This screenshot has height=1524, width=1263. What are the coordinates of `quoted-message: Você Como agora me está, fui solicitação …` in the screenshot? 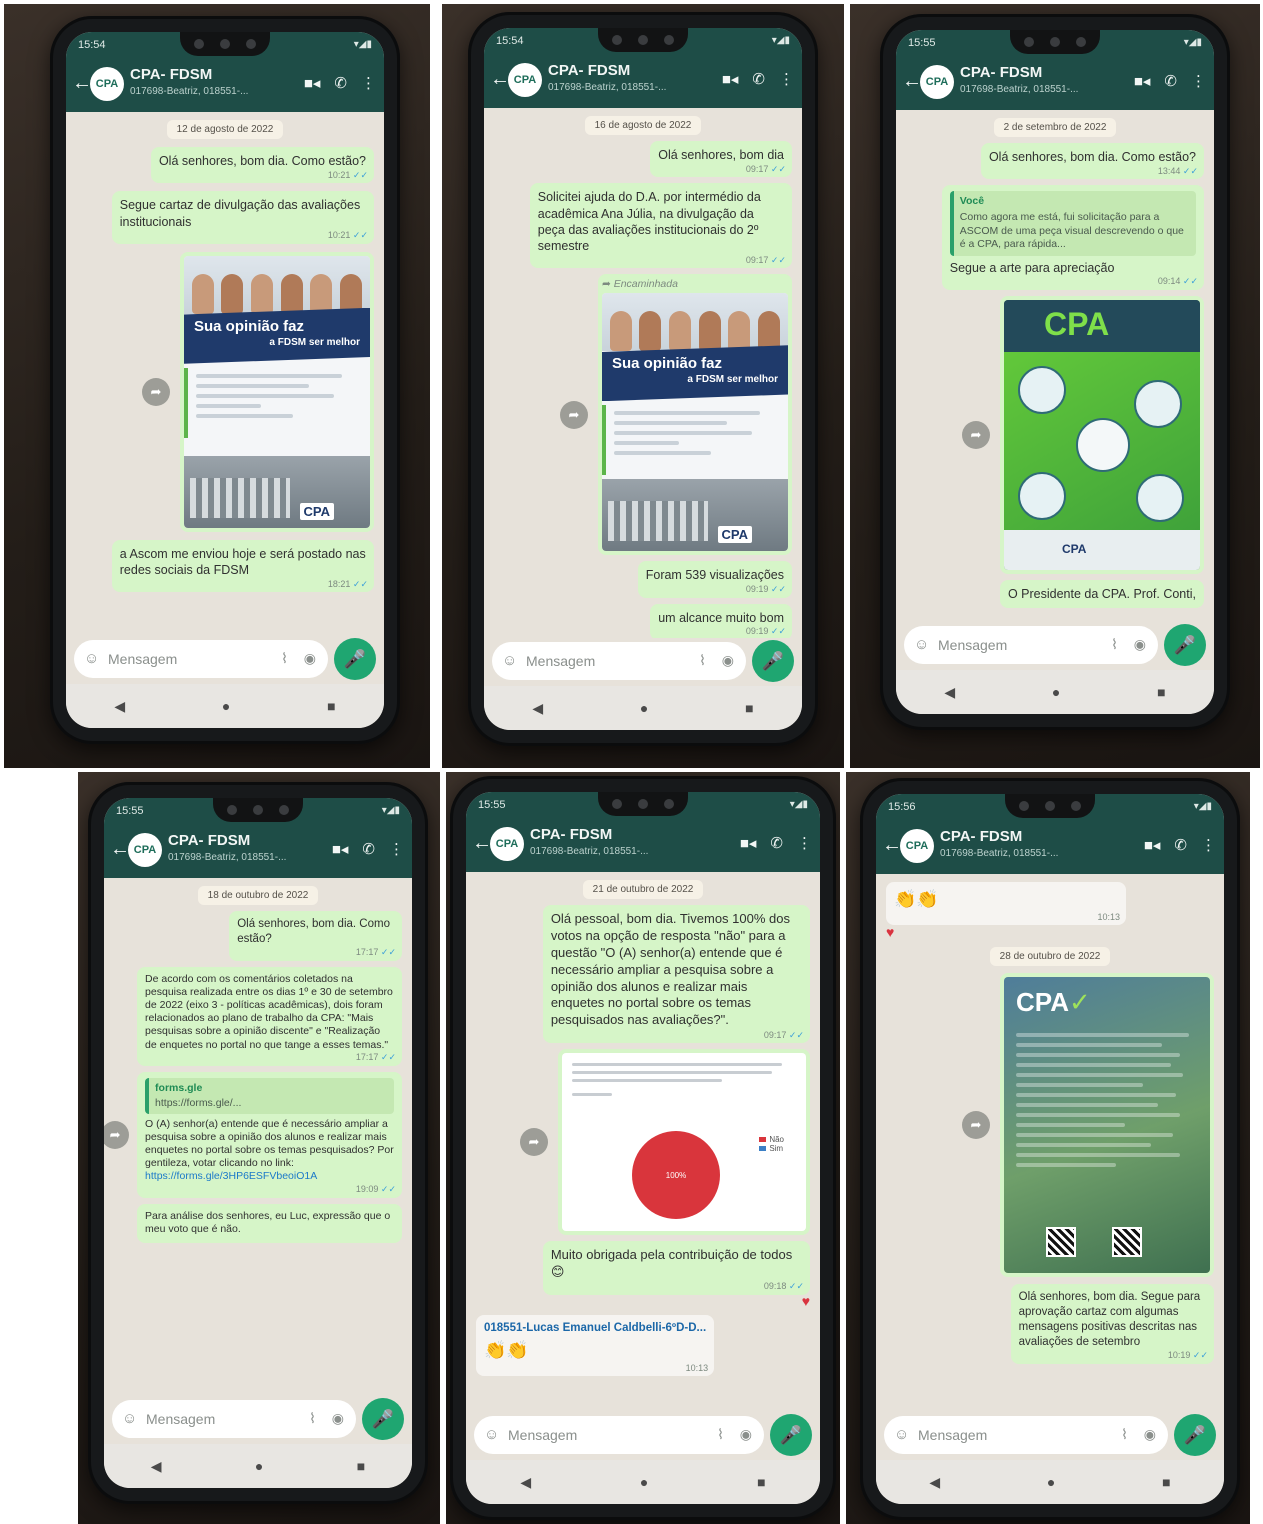 It's located at (1072, 223).